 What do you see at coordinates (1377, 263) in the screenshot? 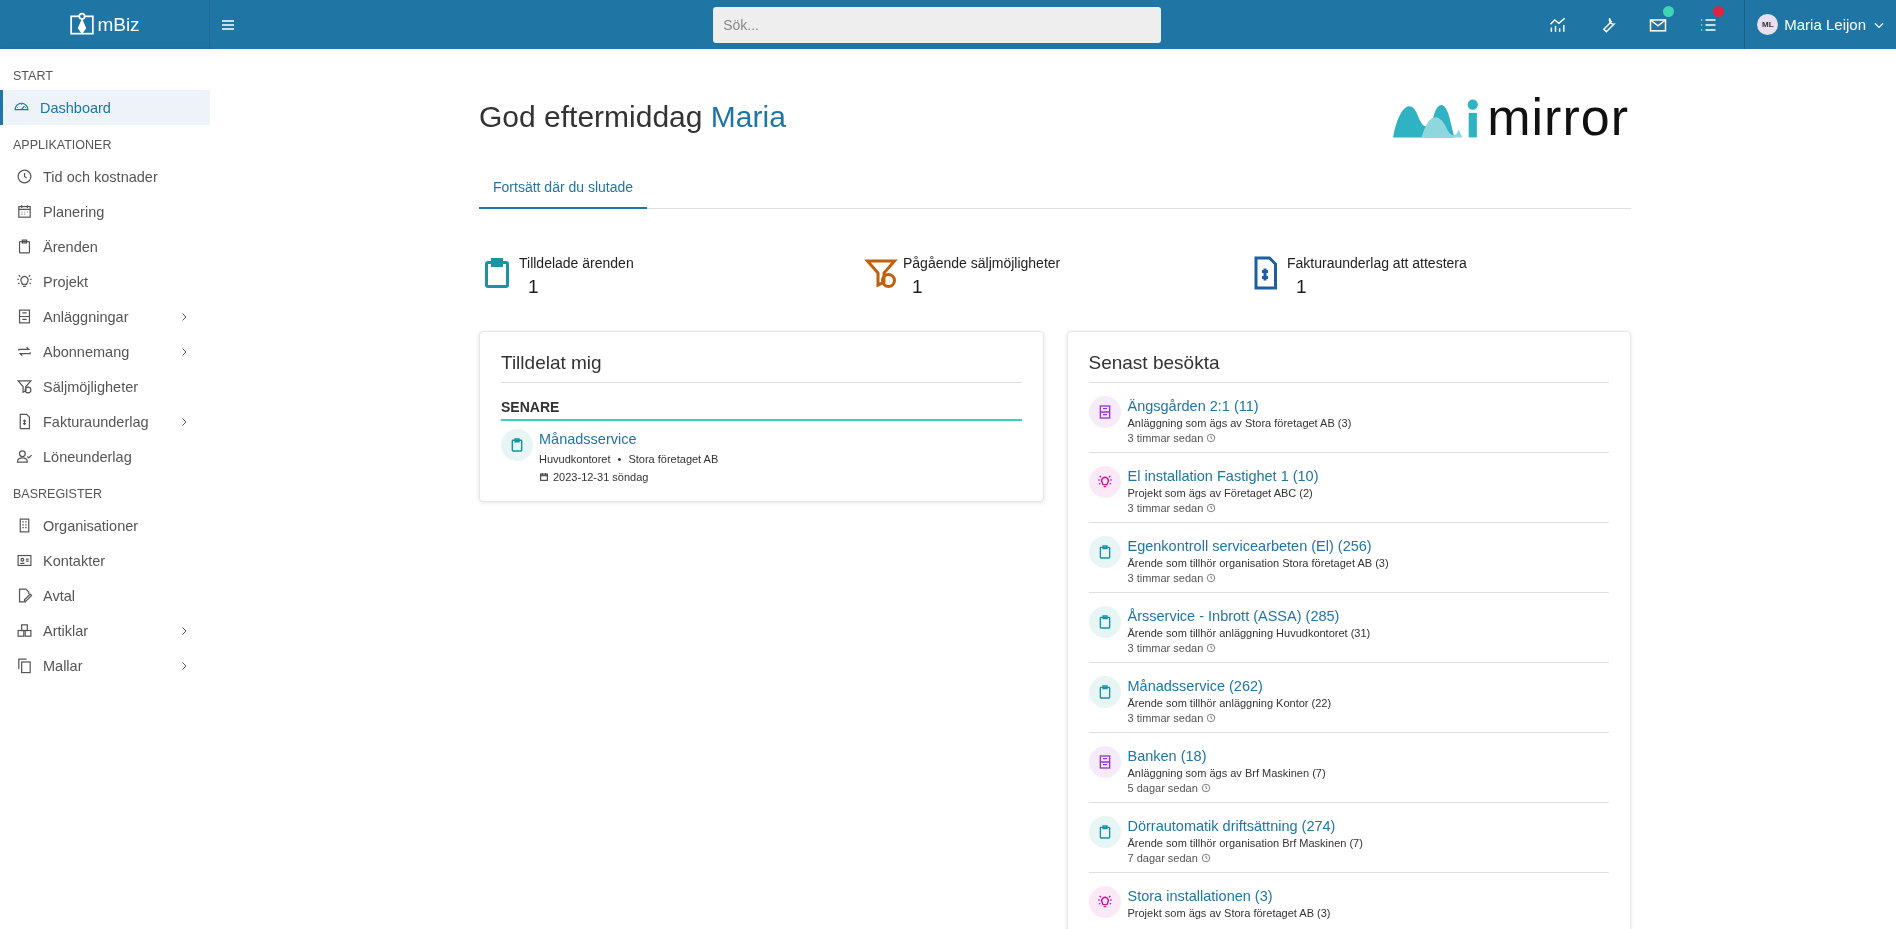
I see `stat-label: Fakturaunderlag att attestera` at bounding box center [1377, 263].